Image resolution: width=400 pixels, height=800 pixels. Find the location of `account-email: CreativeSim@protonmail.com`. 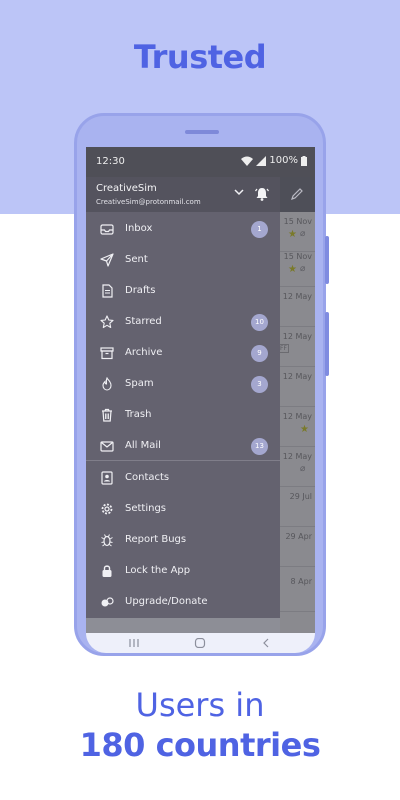

account-email: CreativeSim@protonmail.com is located at coordinates (148, 202).